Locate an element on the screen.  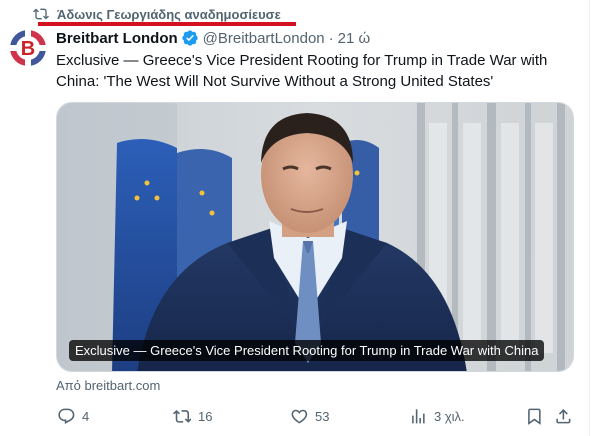
avatar-letter: B is located at coordinates (28, 49).